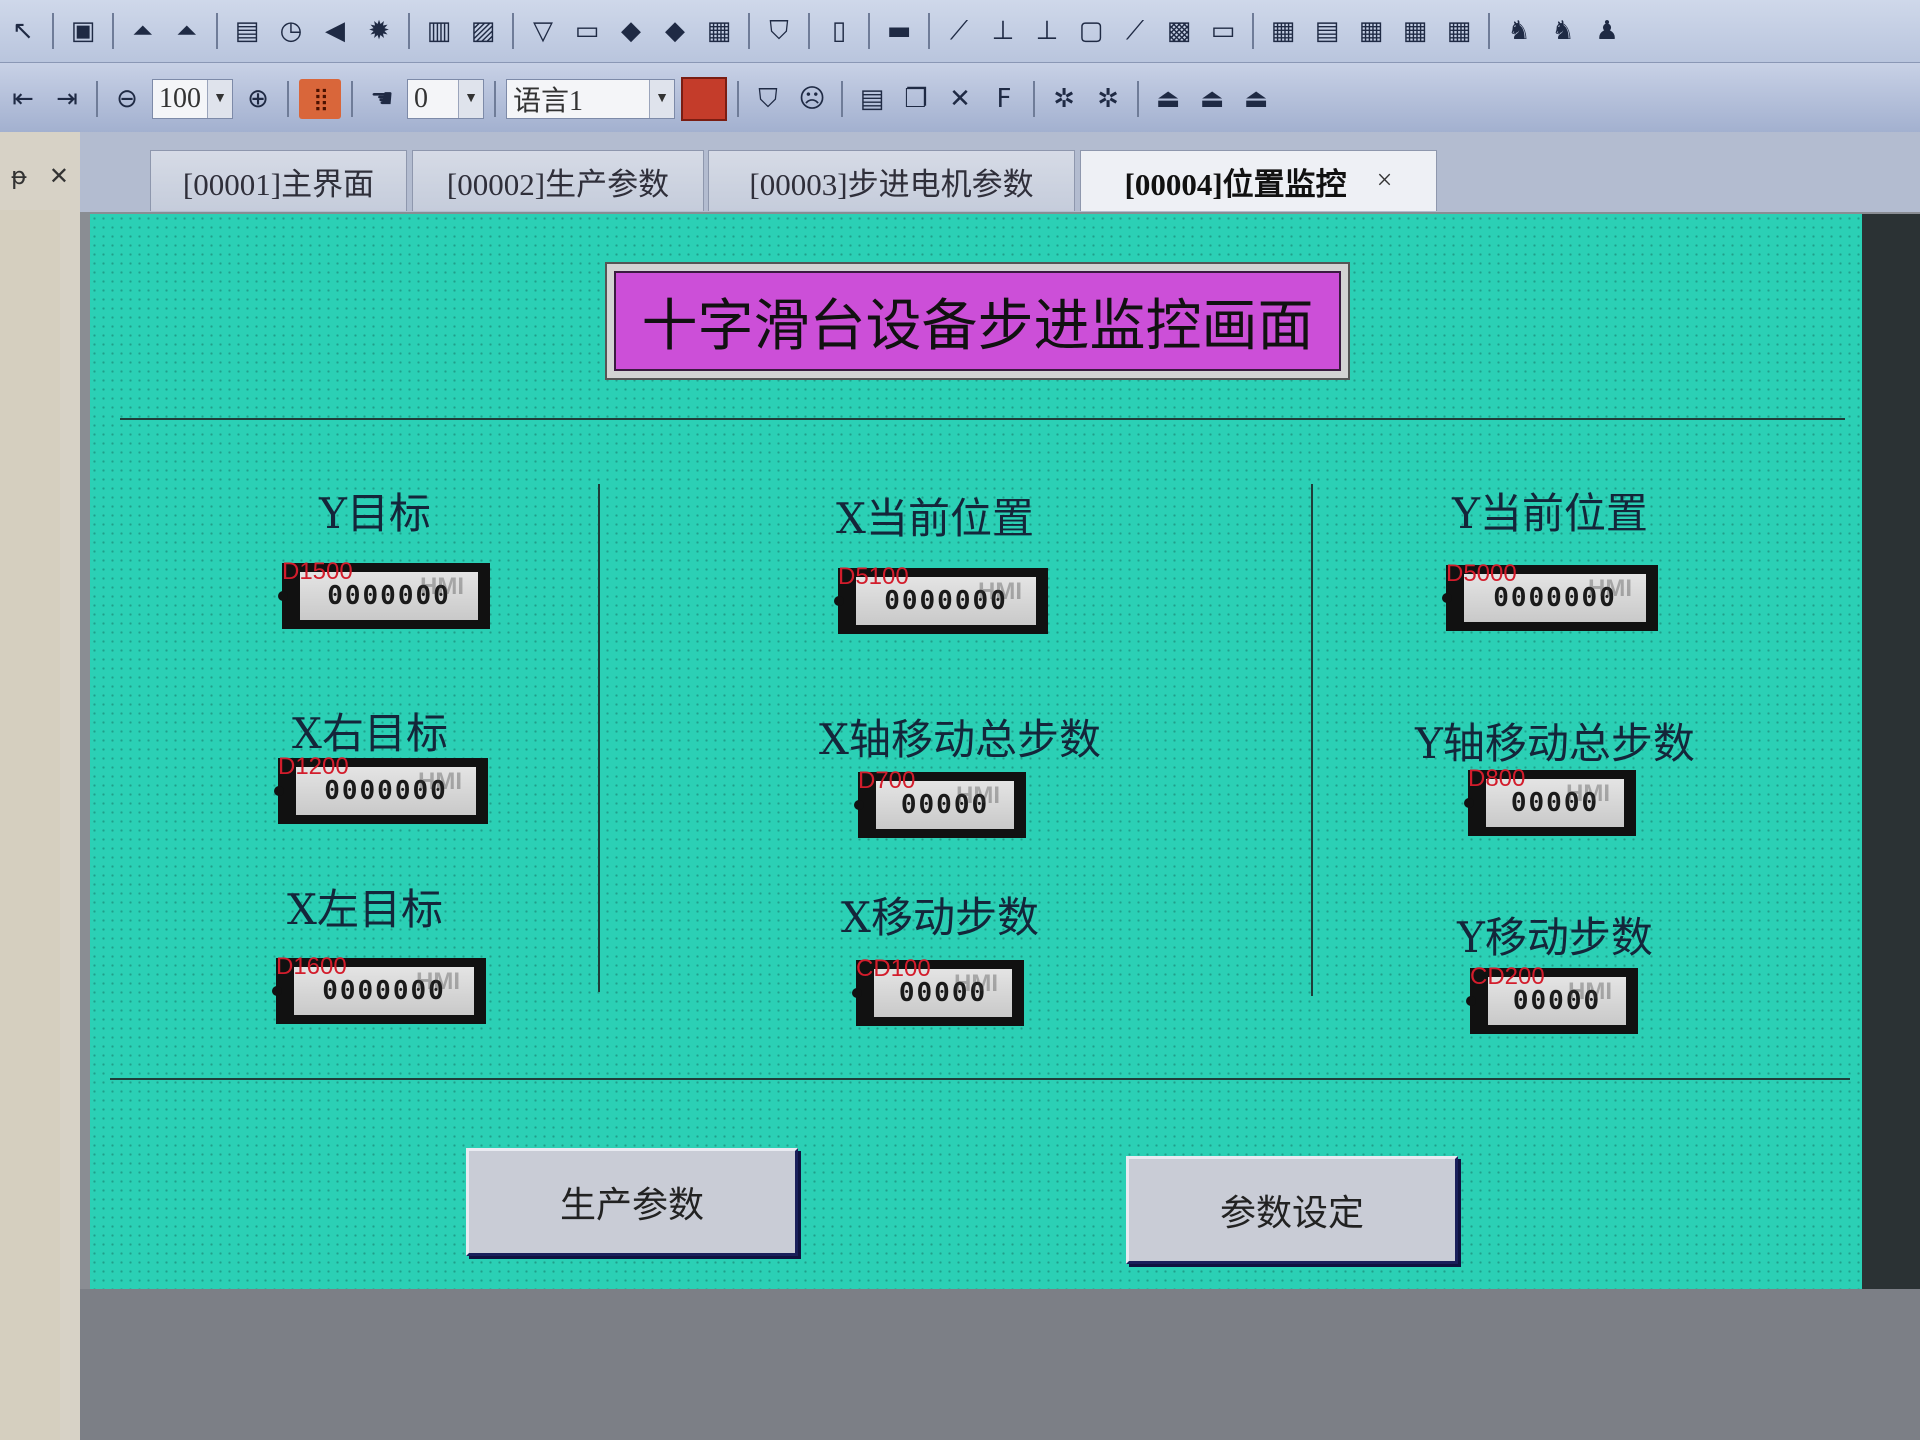  What do you see at coordinates (812, 99) in the screenshot?
I see `circle-face-icon: ☹` at bounding box center [812, 99].